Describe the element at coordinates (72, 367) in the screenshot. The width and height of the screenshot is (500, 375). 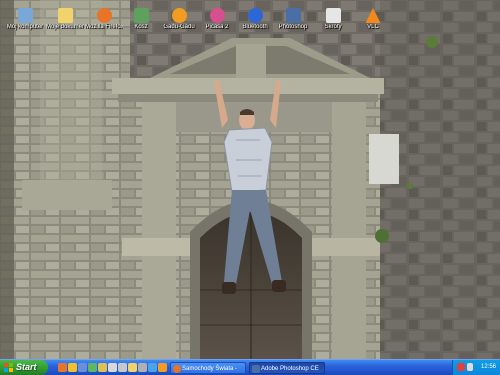
I see `media-player-quicklaunch-icon` at that location.